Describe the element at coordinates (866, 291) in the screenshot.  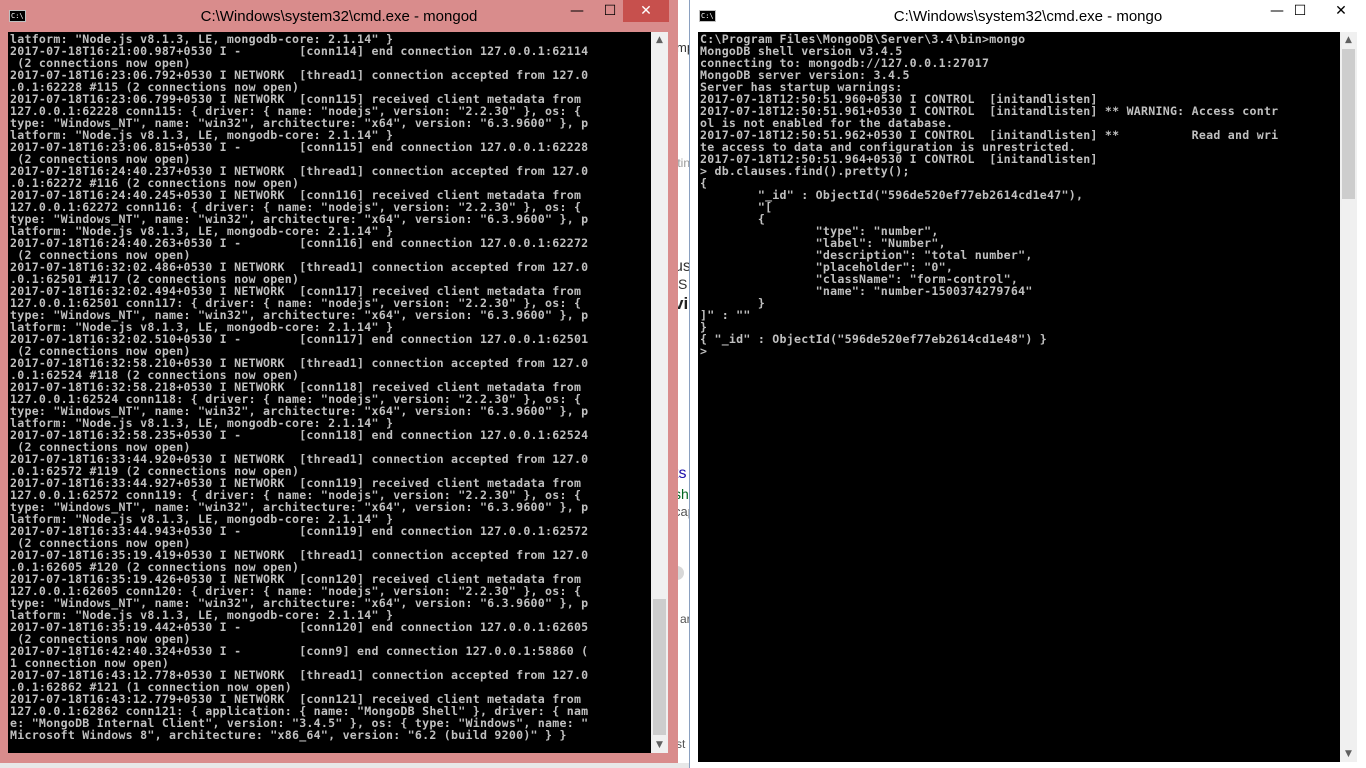
I see `console-line: "name": "number-1500374279764"` at that location.